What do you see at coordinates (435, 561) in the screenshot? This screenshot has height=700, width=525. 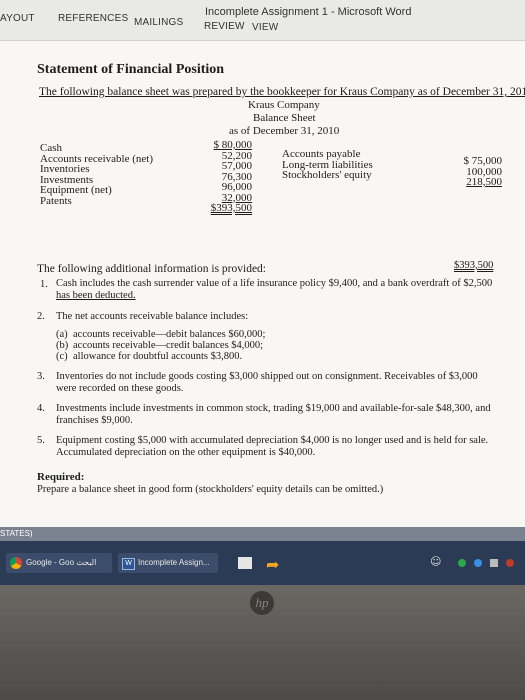 I see `people-icon: ☺` at bounding box center [435, 561].